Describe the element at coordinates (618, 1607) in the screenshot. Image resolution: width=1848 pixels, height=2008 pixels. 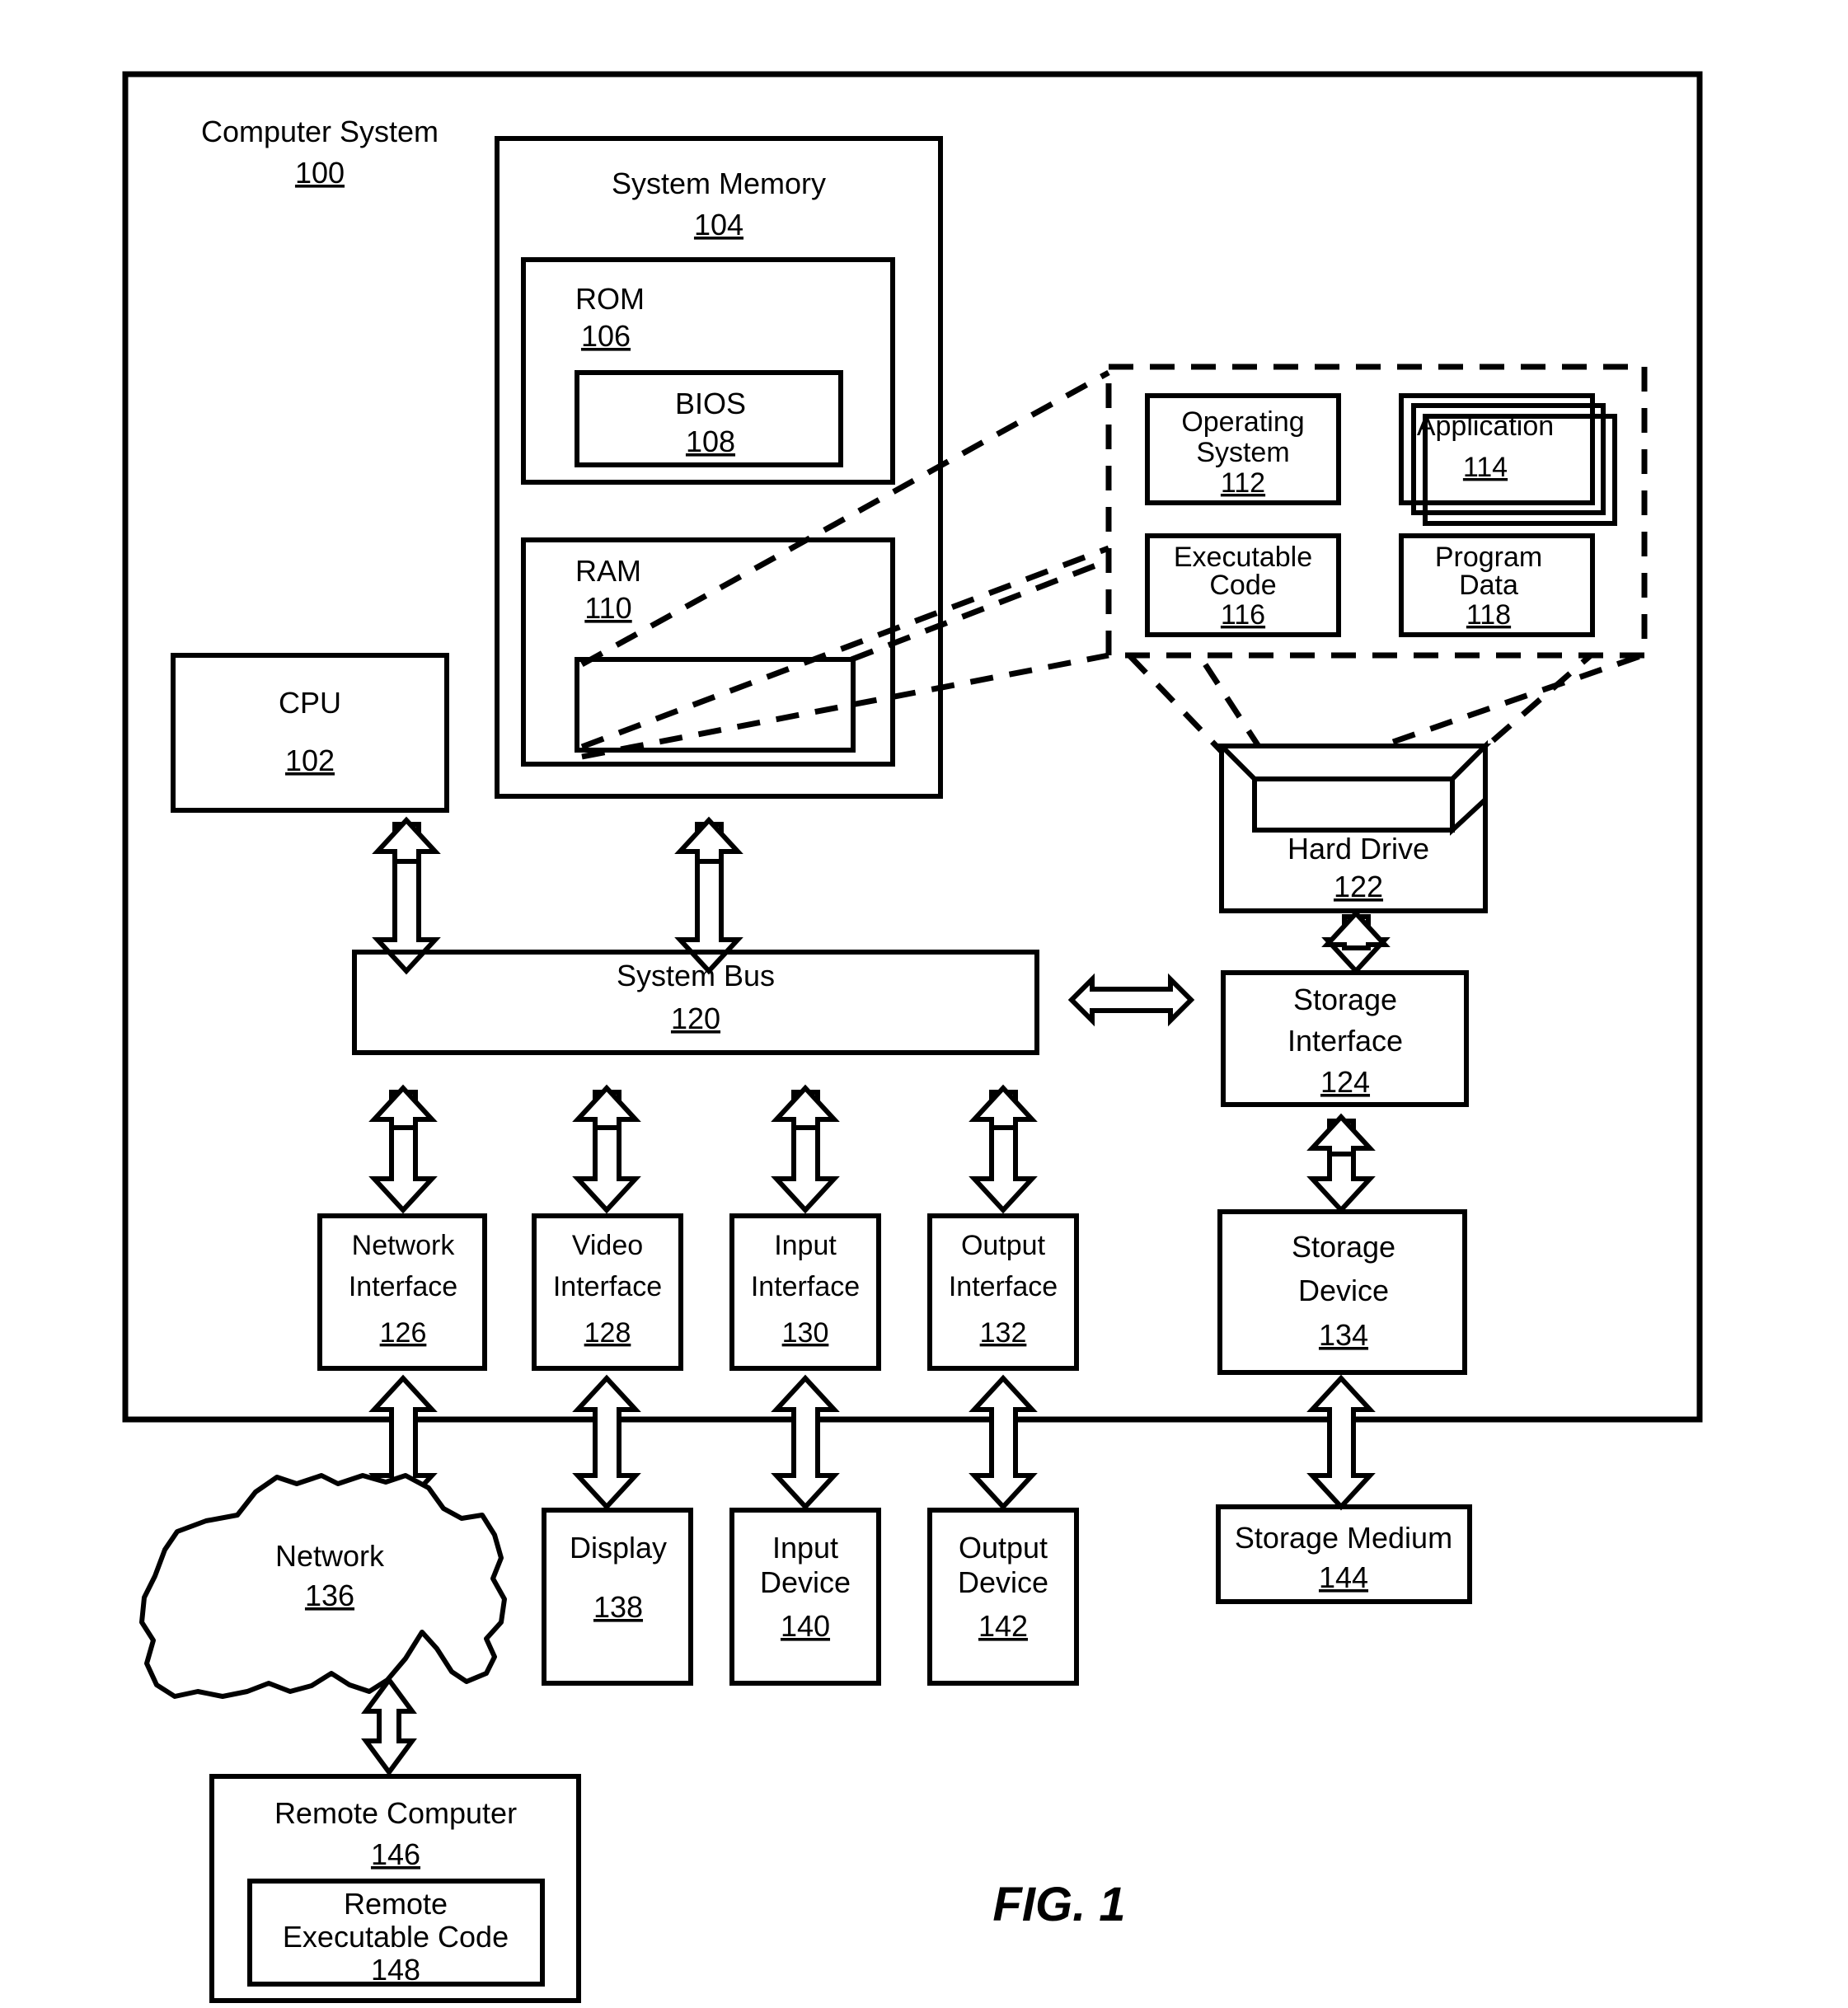
I see `display-ref: 138` at that location.